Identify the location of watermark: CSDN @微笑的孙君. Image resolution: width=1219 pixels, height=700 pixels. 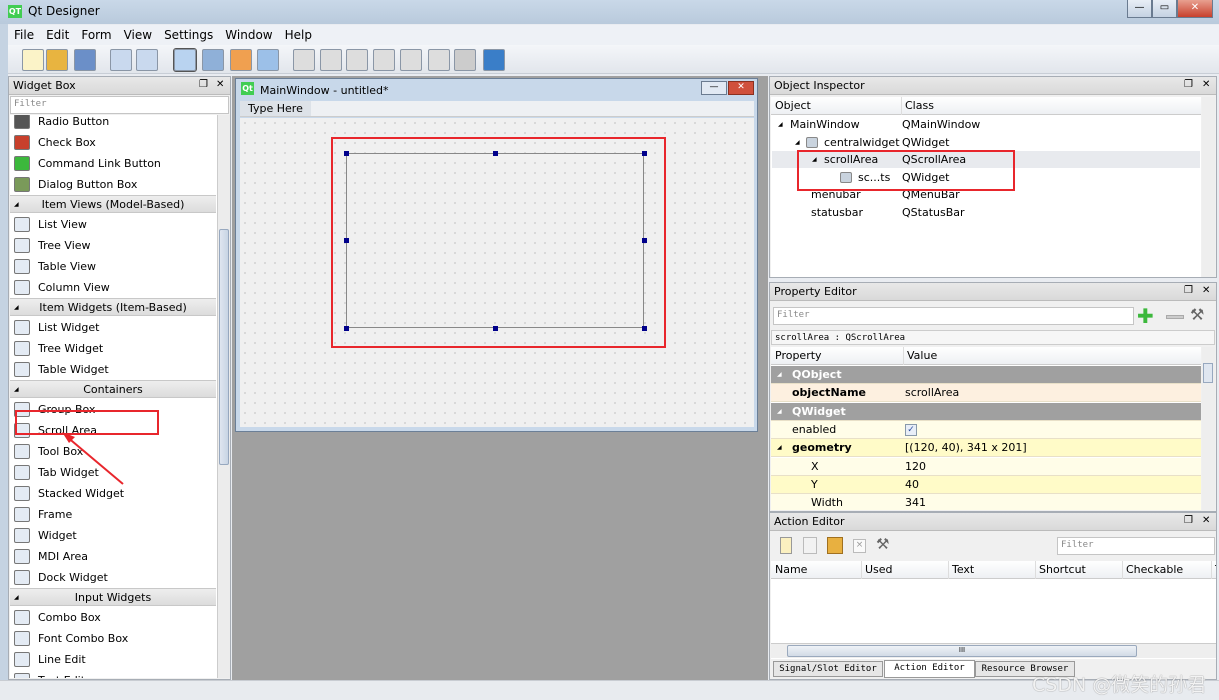
(1119, 685).